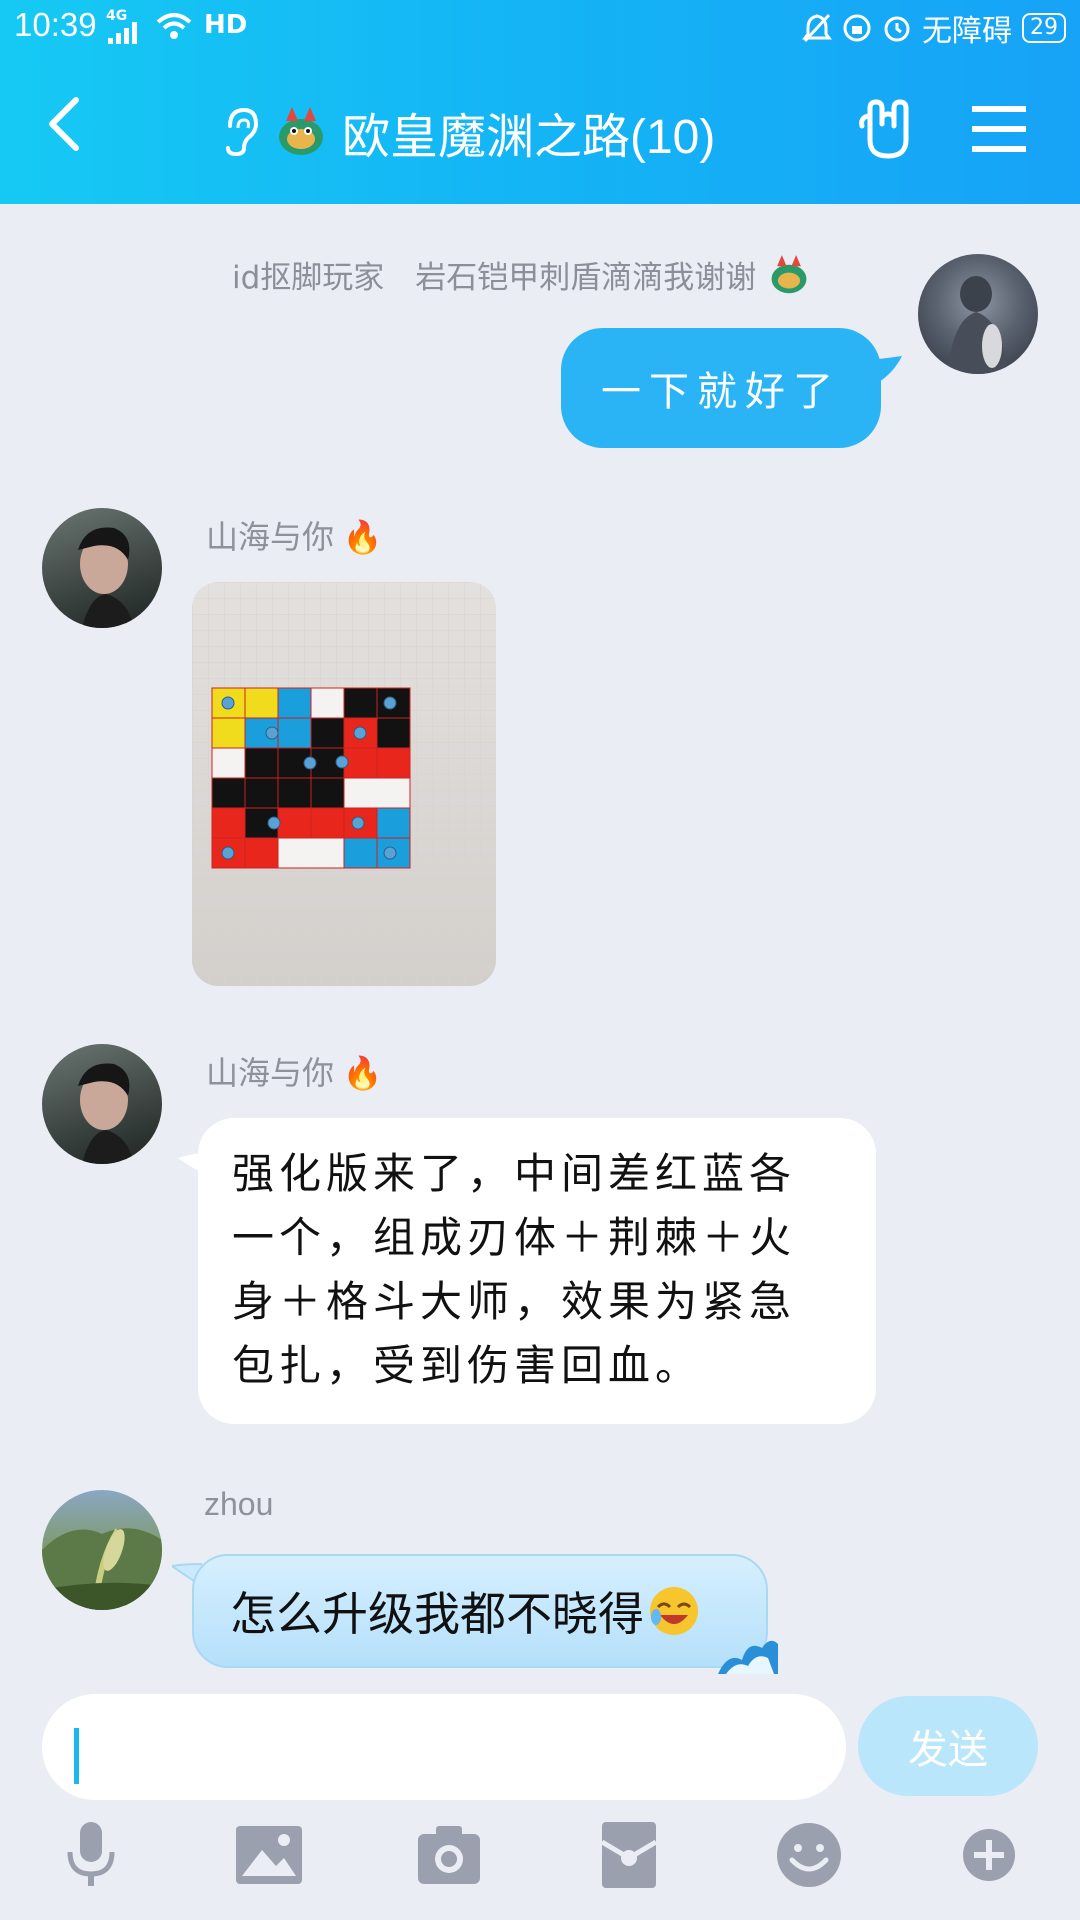 The width and height of the screenshot is (1080, 1920). I want to click on battery-indicator: 29, so click(1044, 28).